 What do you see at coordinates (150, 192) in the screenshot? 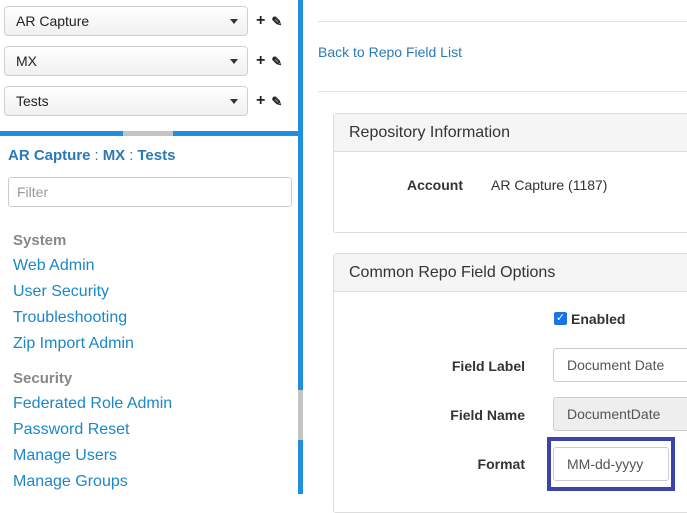
I see `filter-input` at bounding box center [150, 192].